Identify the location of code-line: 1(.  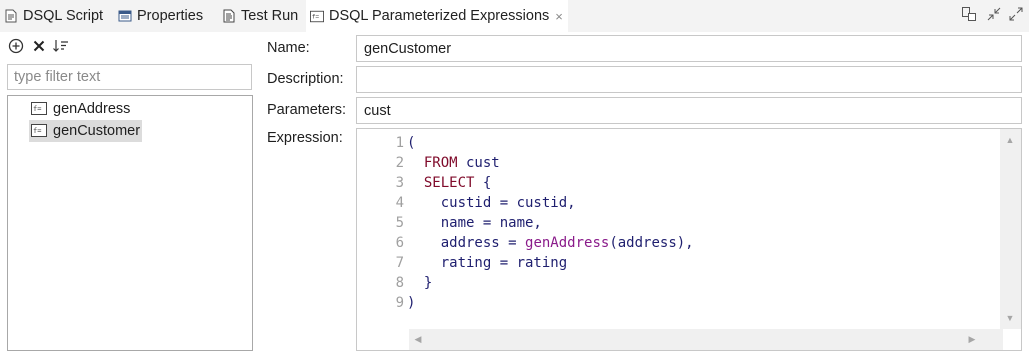
(525, 143).